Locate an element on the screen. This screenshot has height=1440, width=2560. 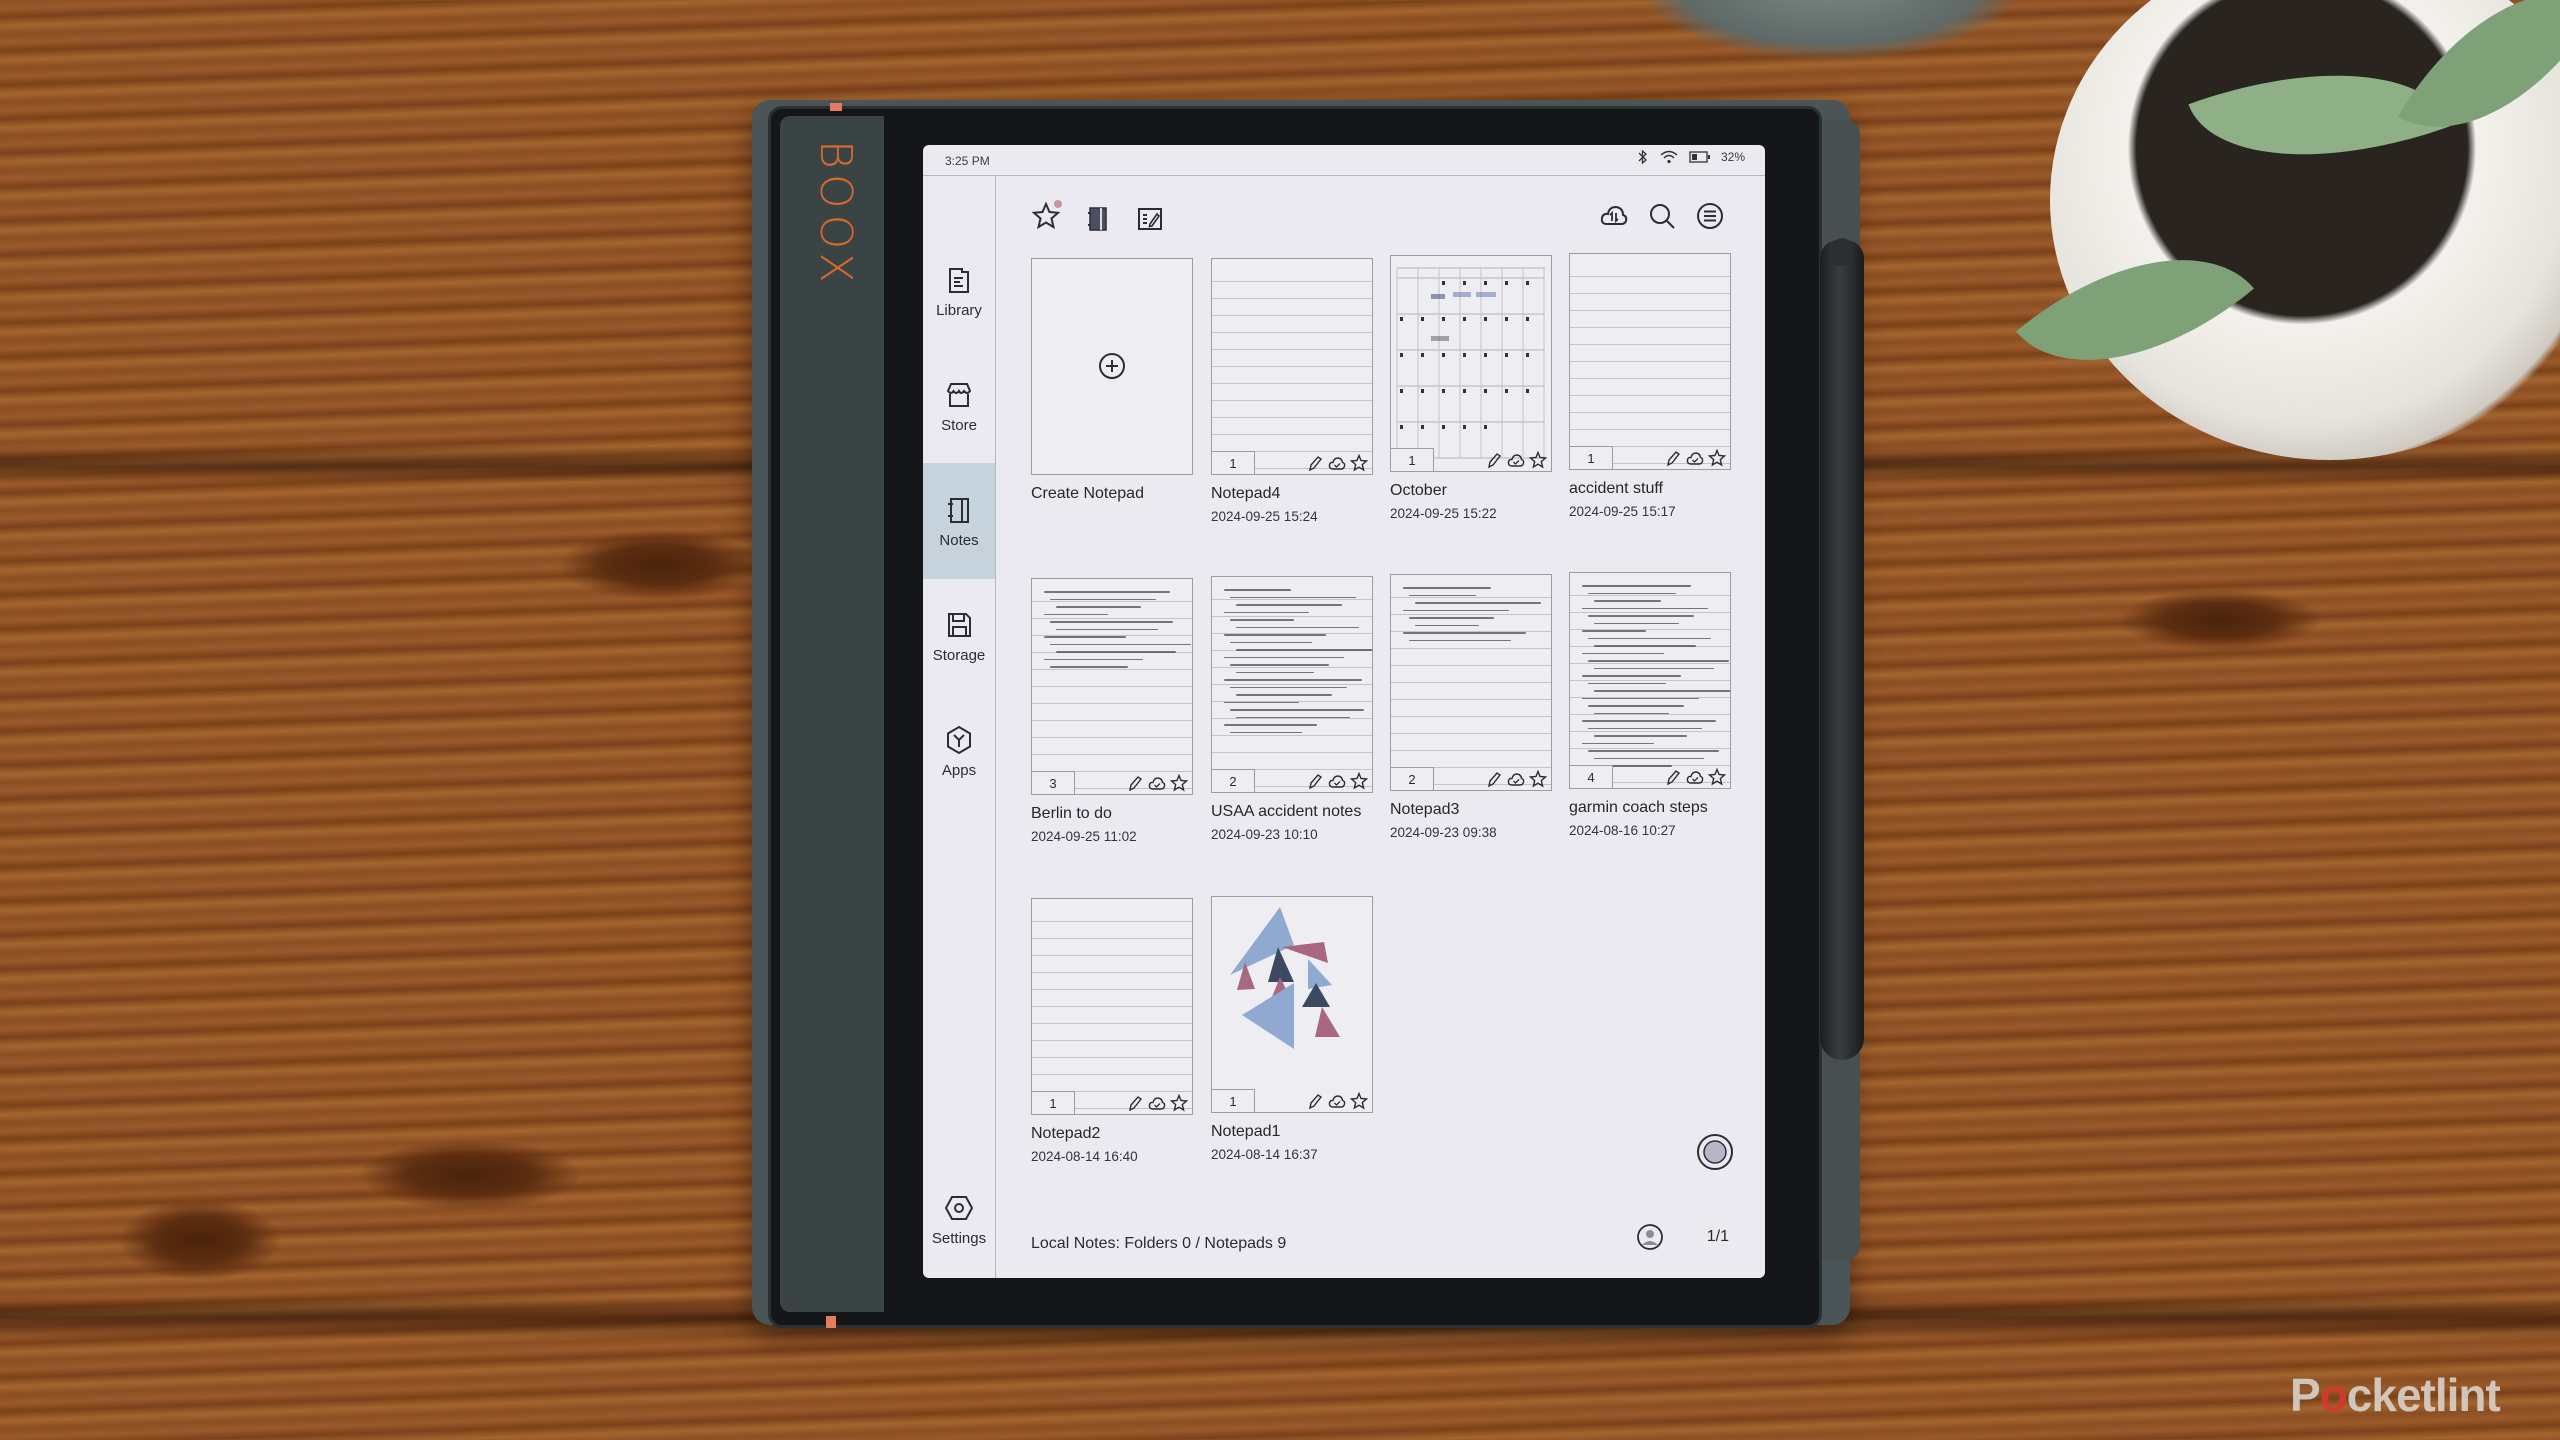
search-icon is located at coordinates (1662, 216).